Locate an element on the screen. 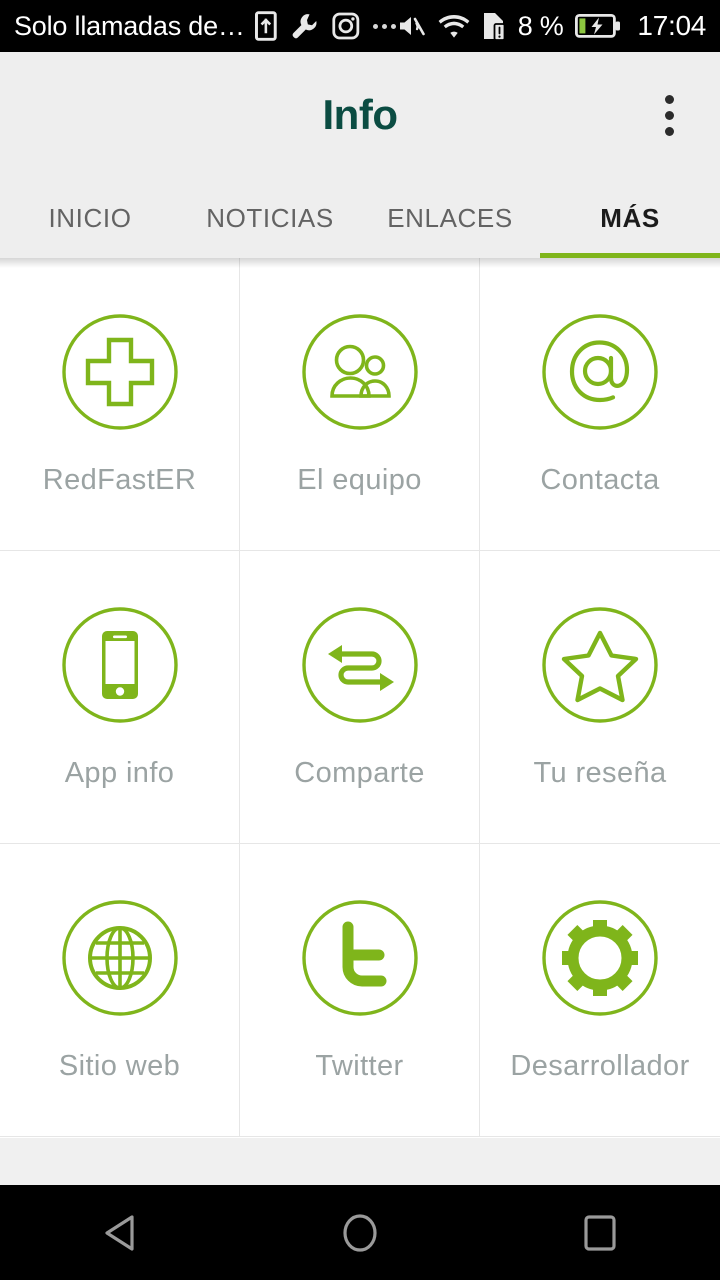  tab-inicio: INICIO is located at coordinates (90, 218).